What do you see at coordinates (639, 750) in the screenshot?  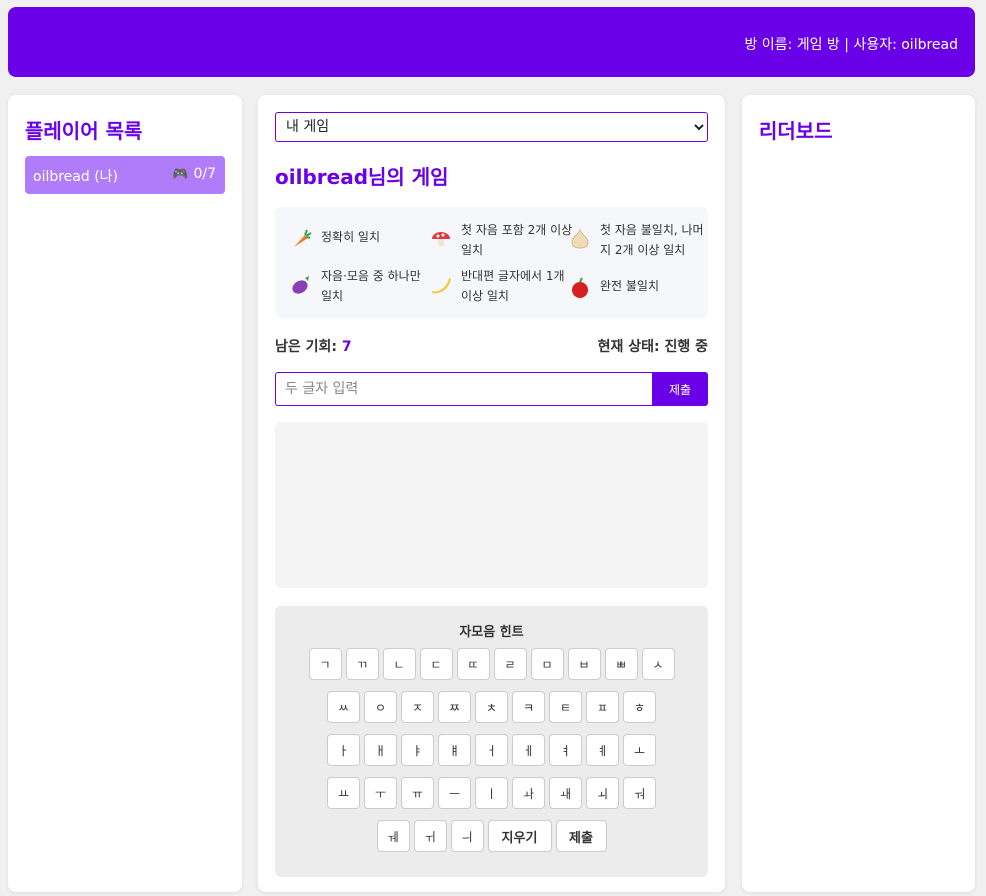 I see `key-button: ㅗ` at bounding box center [639, 750].